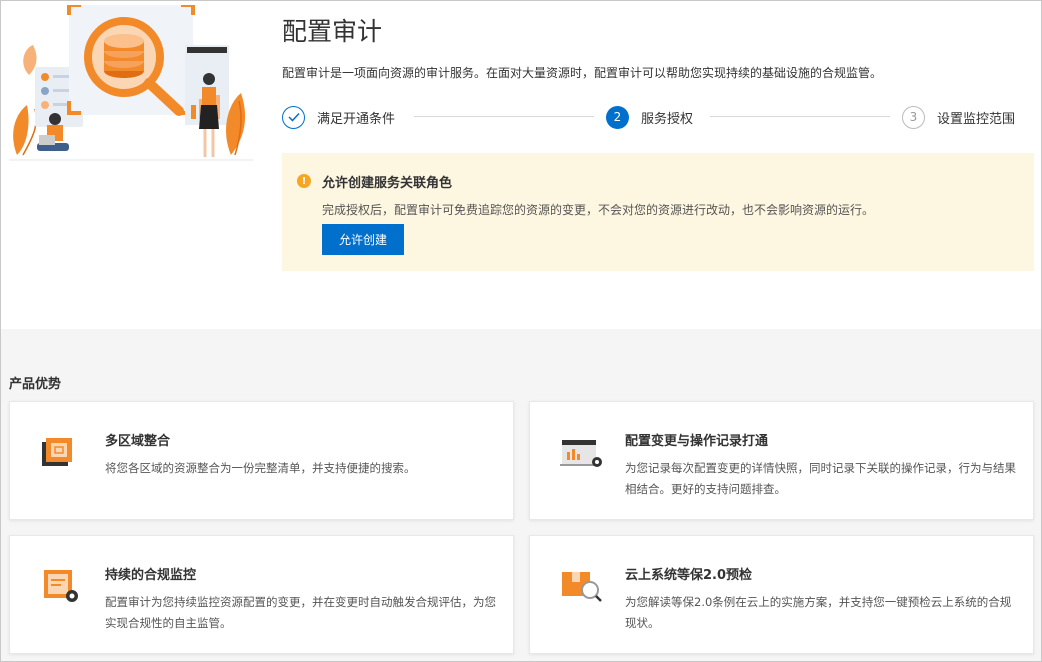 This screenshot has width=1042, height=662. What do you see at coordinates (582, 587) in the screenshot?
I see `security-check-icon` at bounding box center [582, 587].